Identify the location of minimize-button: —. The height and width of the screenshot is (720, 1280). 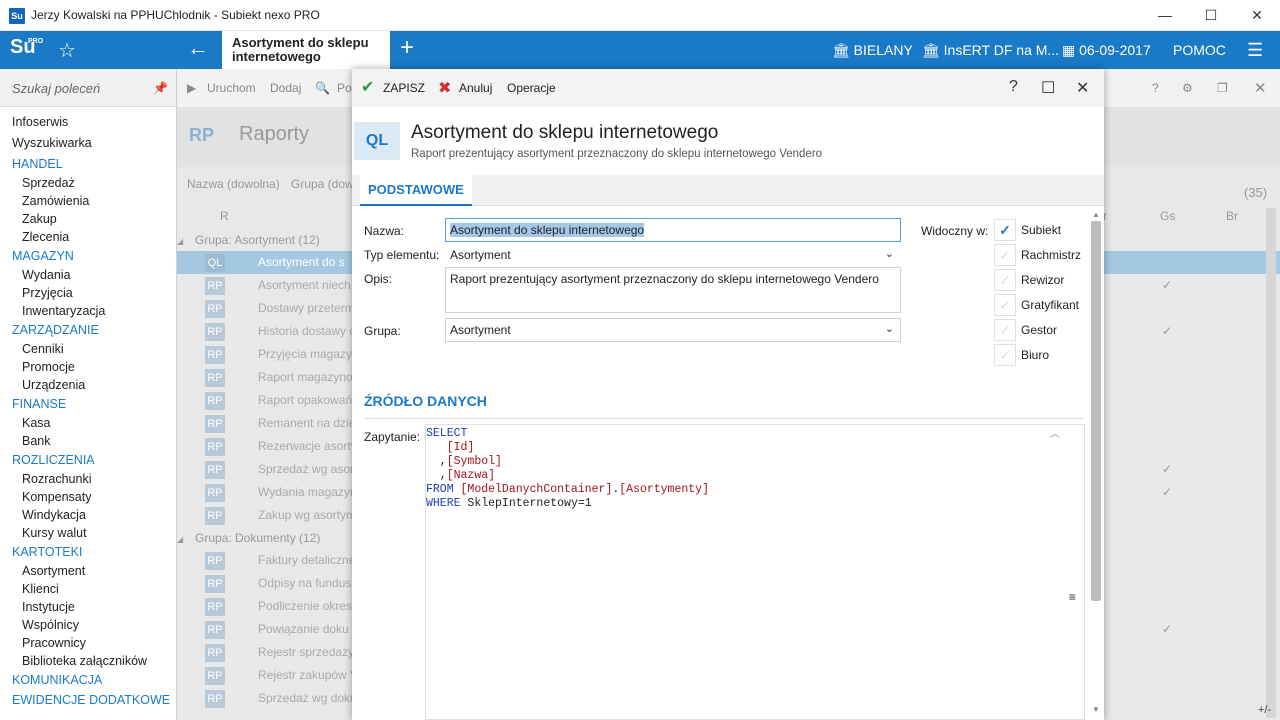
(1165, 15).